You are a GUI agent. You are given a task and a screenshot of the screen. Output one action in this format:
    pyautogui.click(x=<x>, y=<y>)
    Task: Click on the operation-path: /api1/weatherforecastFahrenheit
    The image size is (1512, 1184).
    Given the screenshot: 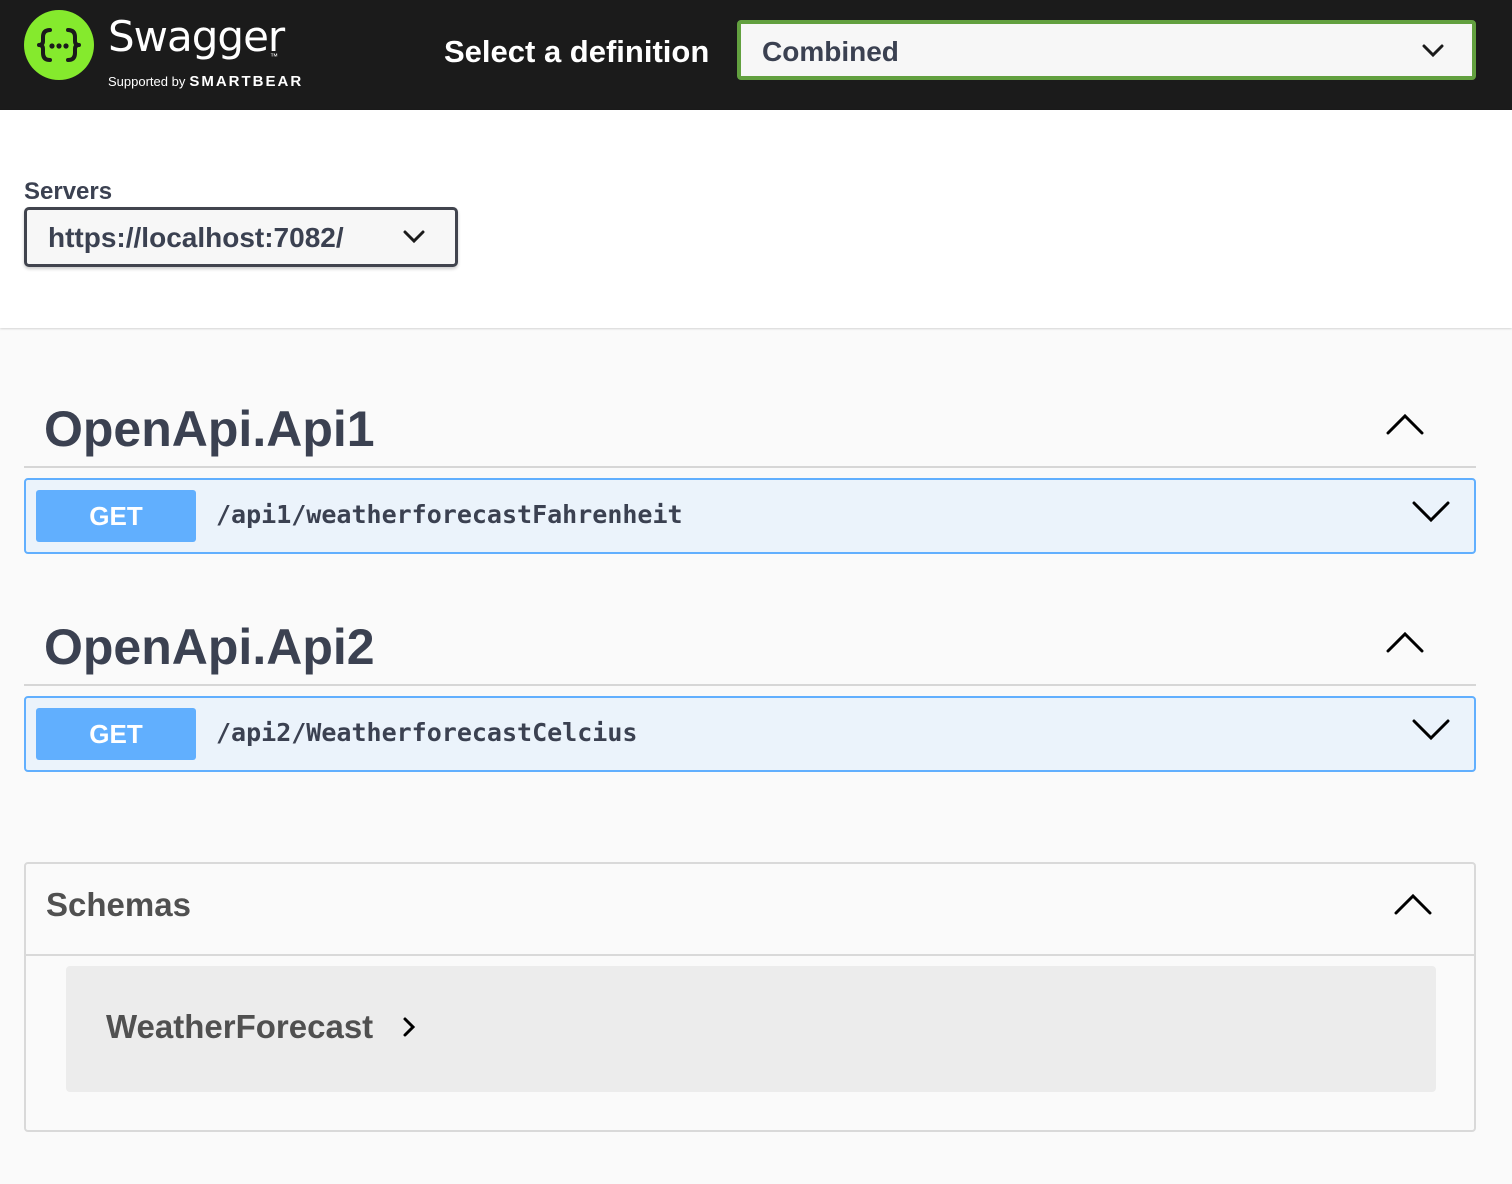 What is the action you would take?
    pyautogui.click(x=449, y=514)
    